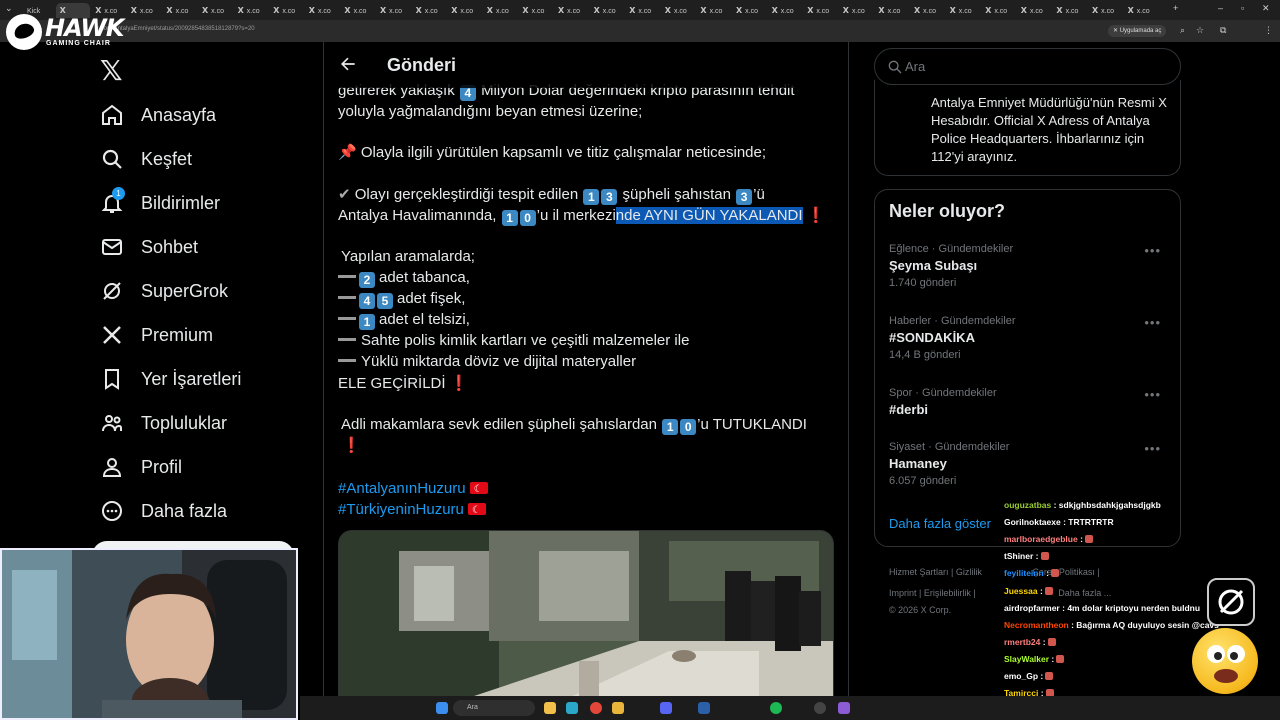 This screenshot has height=720, width=1280. I want to click on obs-icon, so click(820, 708).